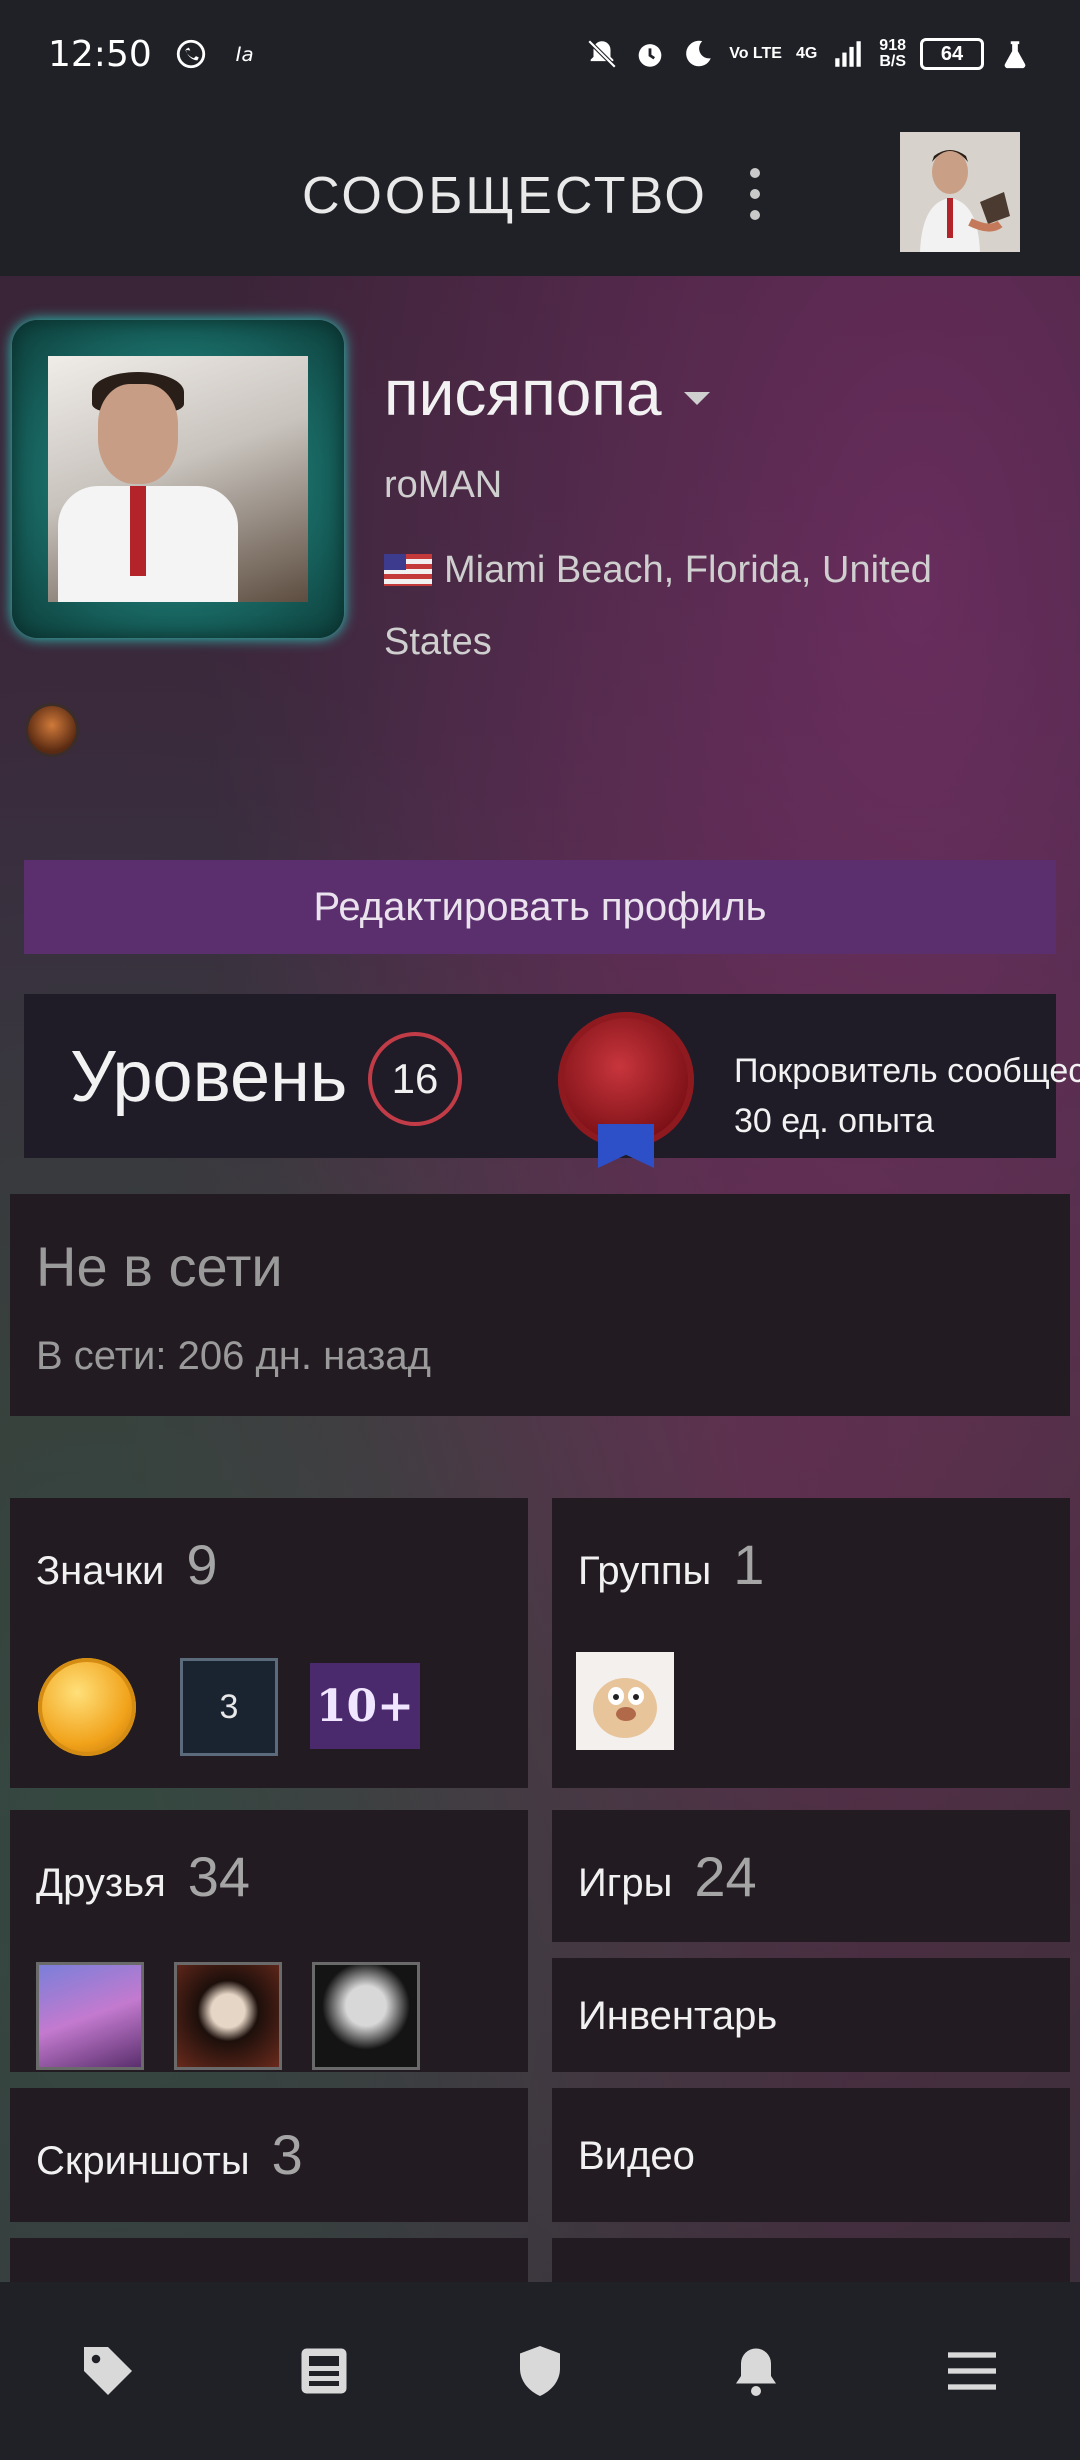  I want to click on videos-tile: Видео, so click(811, 2155).